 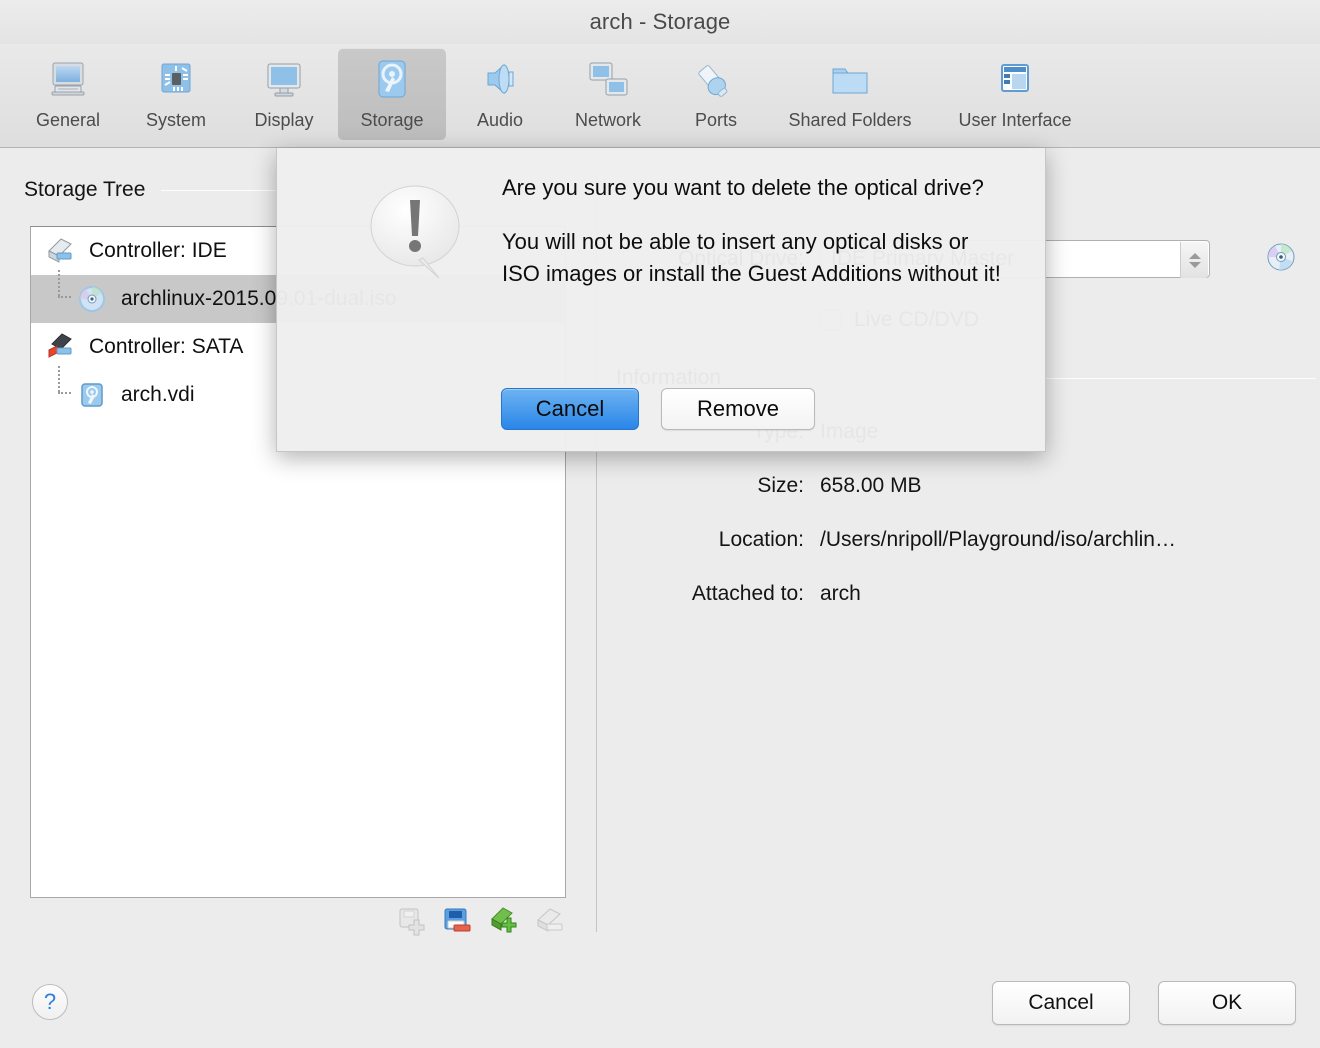 I want to click on window-title: arch - Storage, so click(x=660, y=21).